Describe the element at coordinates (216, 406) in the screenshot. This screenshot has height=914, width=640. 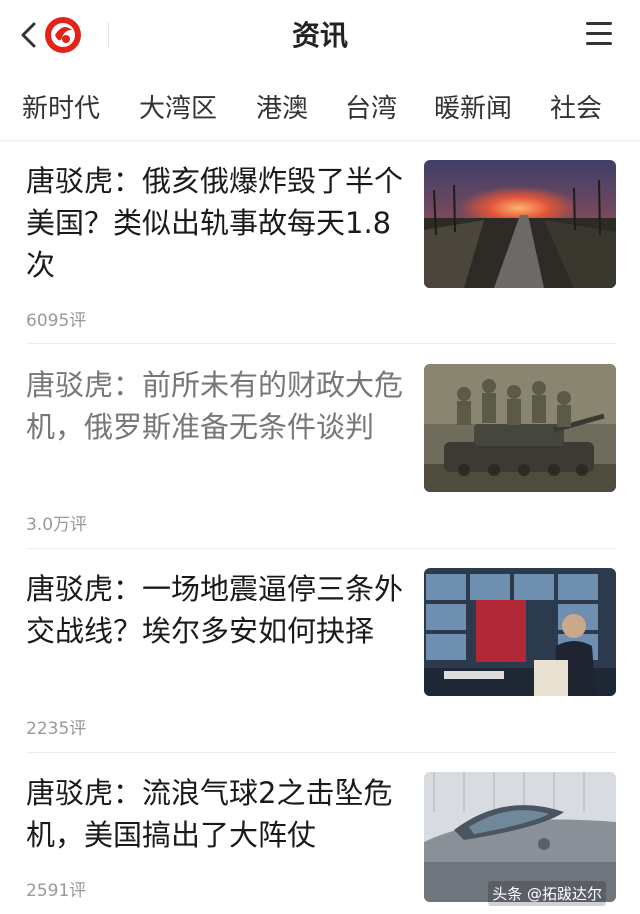
I see `news-title: 唐驳虎：前所未有的财政大危机，俄罗斯准备无条件谈判` at that location.